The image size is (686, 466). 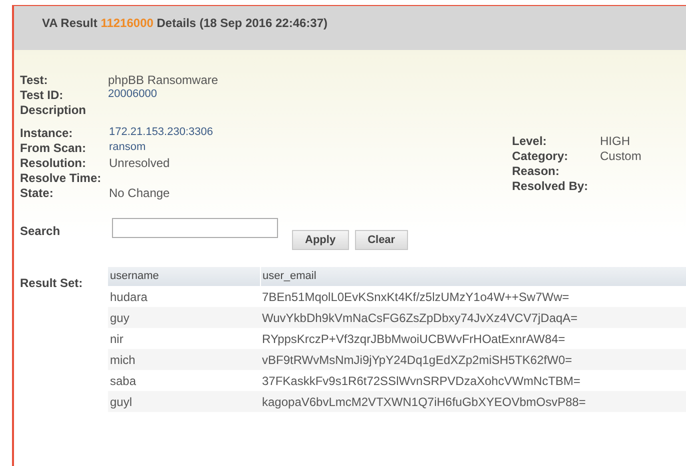 I want to click on table-cell: saba, so click(x=184, y=380).